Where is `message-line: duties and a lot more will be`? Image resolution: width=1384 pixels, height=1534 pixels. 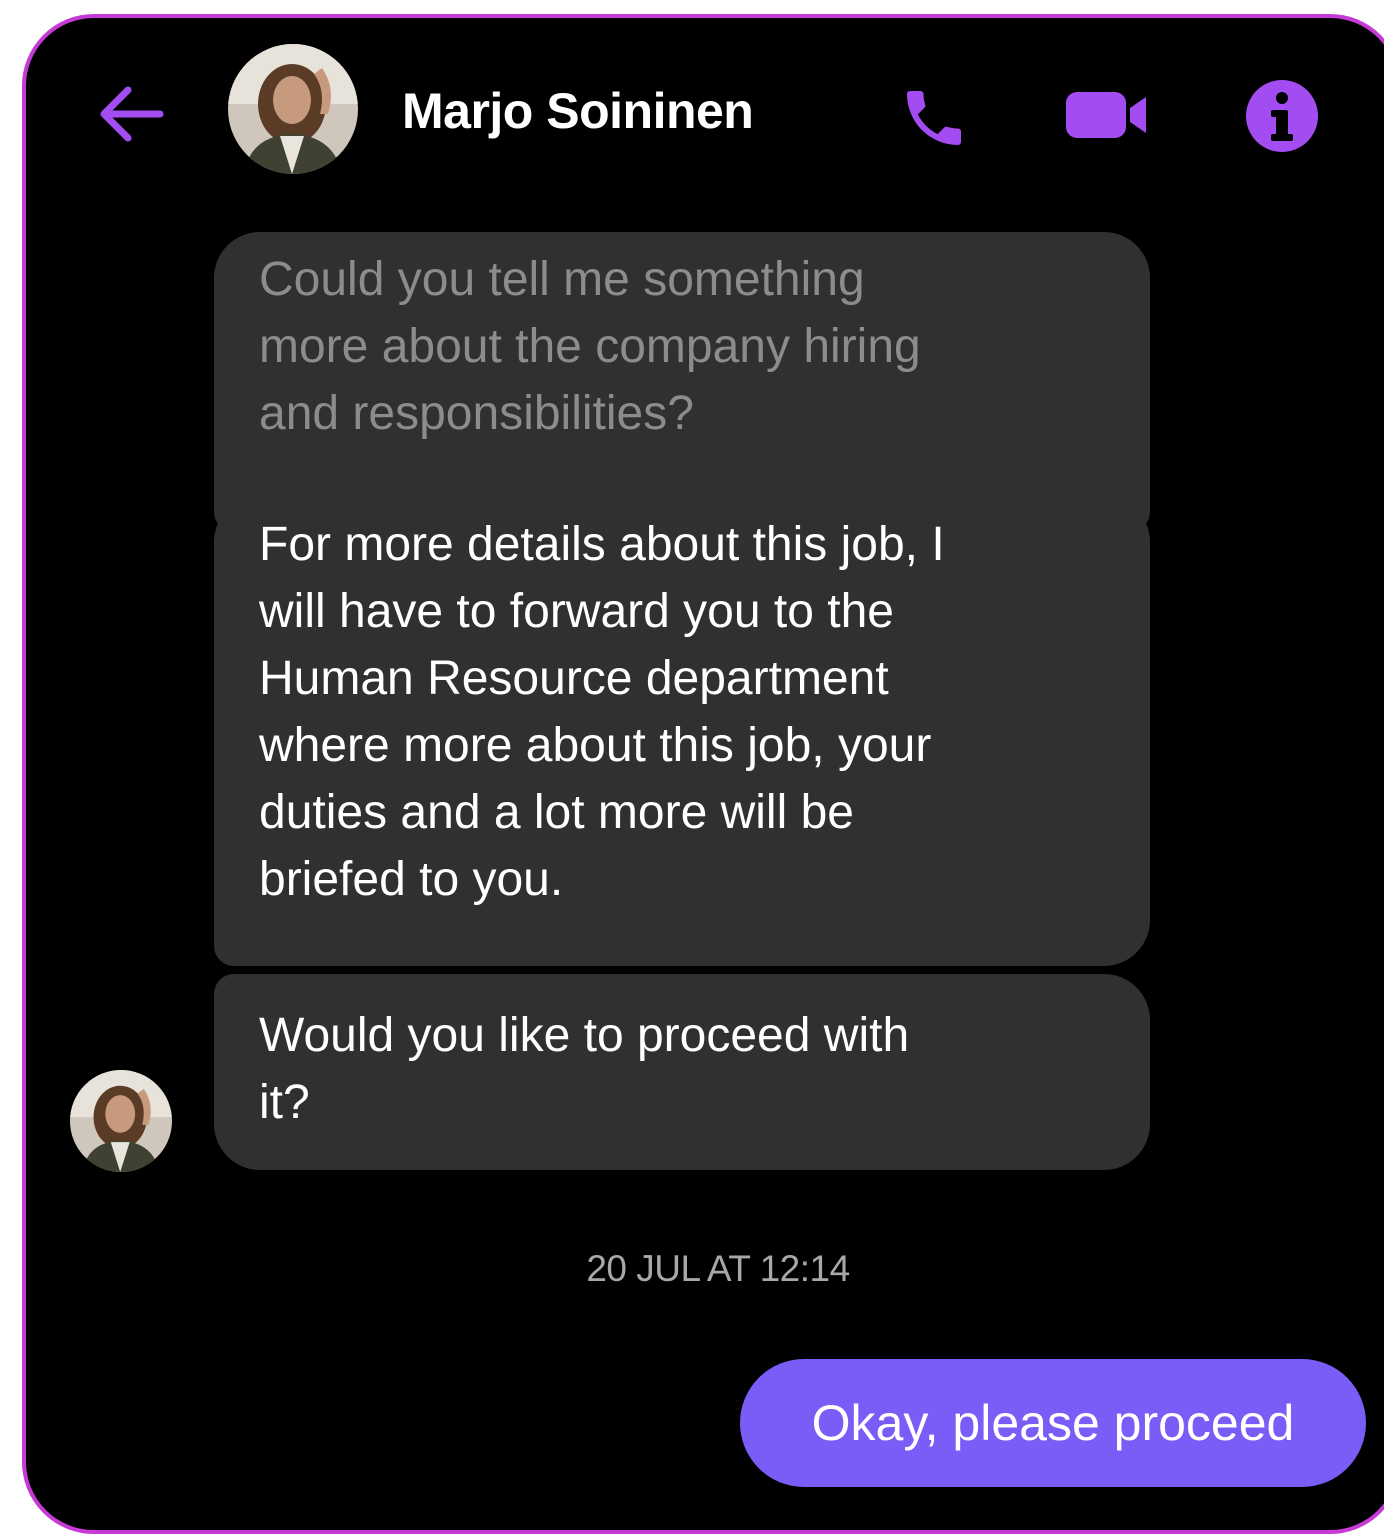
message-line: duties and a lot more will be is located at coordinates (556, 812).